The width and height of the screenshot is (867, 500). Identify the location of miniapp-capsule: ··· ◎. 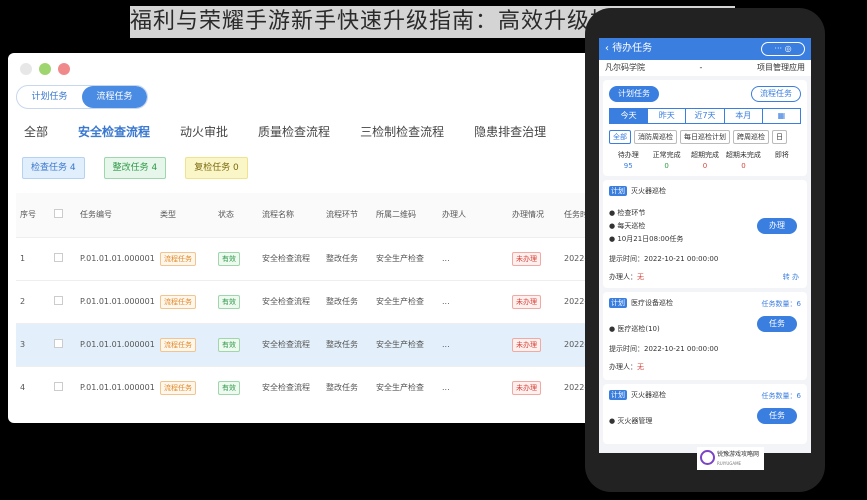
(783, 49).